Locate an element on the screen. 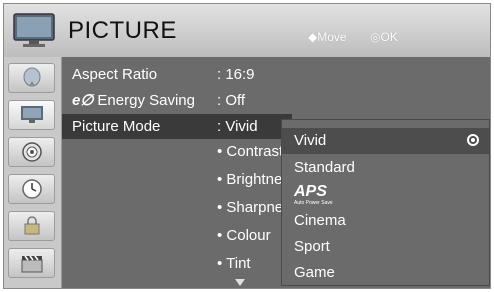  clock-icon is located at coordinates (31, 189).